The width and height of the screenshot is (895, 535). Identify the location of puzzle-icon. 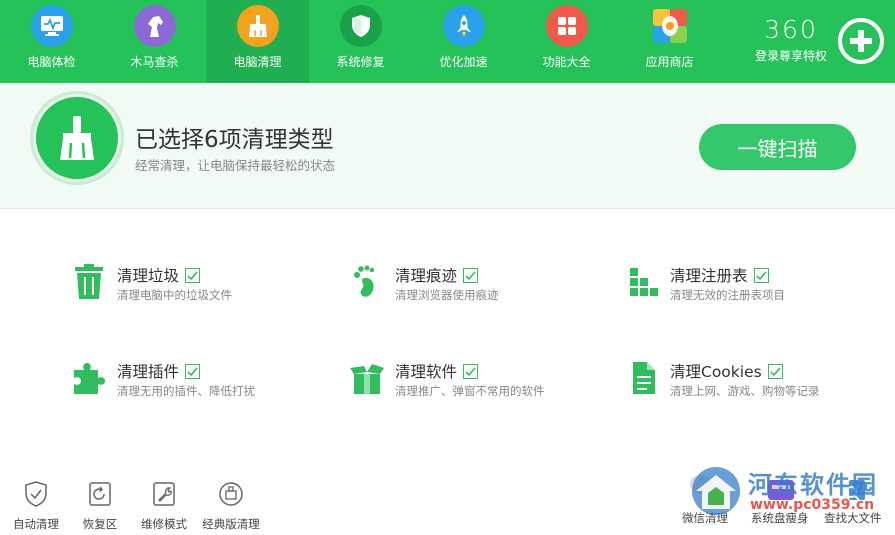
(89, 378).